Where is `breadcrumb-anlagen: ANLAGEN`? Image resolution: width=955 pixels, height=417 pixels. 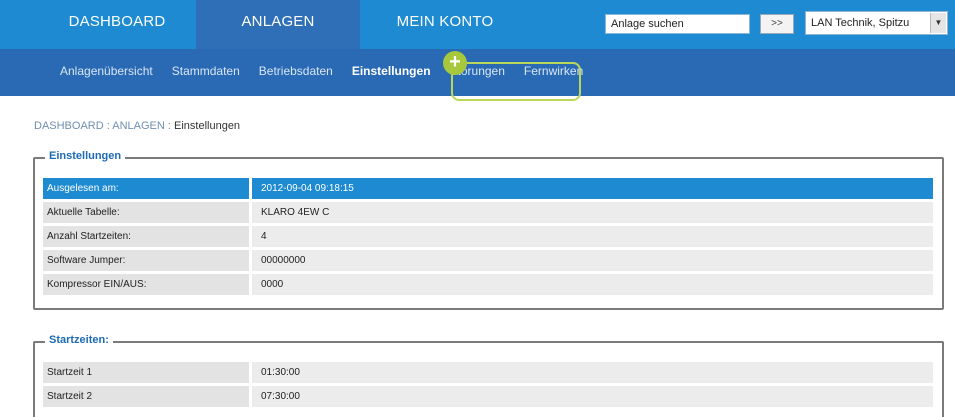 breadcrumb-anlagen: ANLAGEN is located at coordinates (138, 126).